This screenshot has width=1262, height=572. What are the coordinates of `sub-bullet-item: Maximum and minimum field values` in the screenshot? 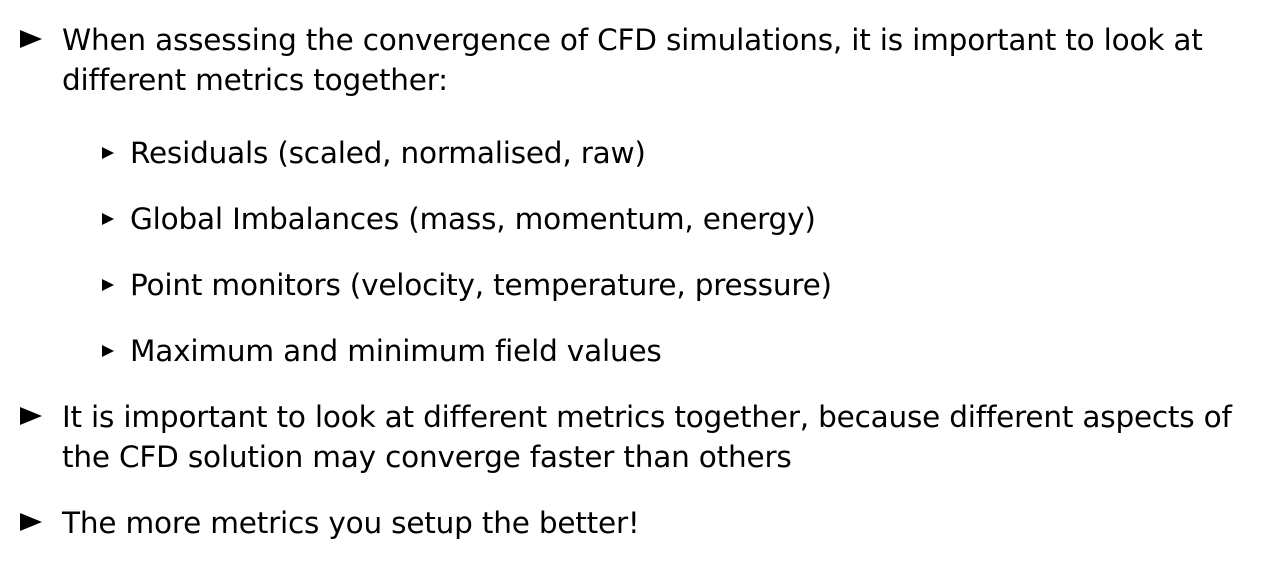 It's located at (652, 351).